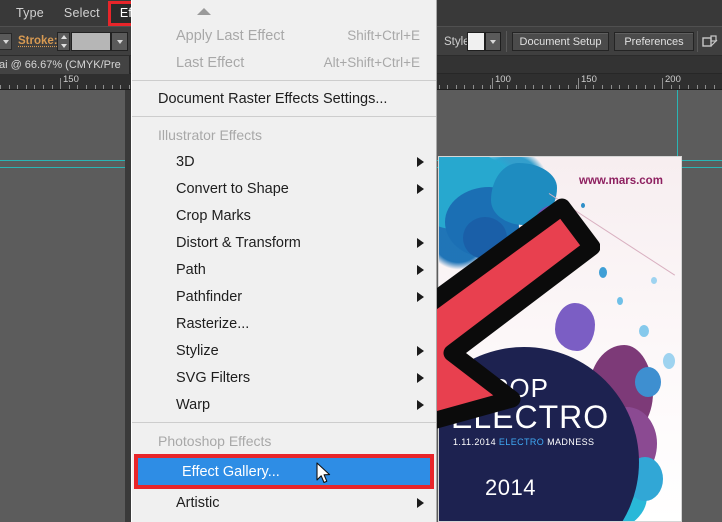 The width and height of the screenshot is (722, 522). I want to click on ruler-major-tick, so click(662, 83).